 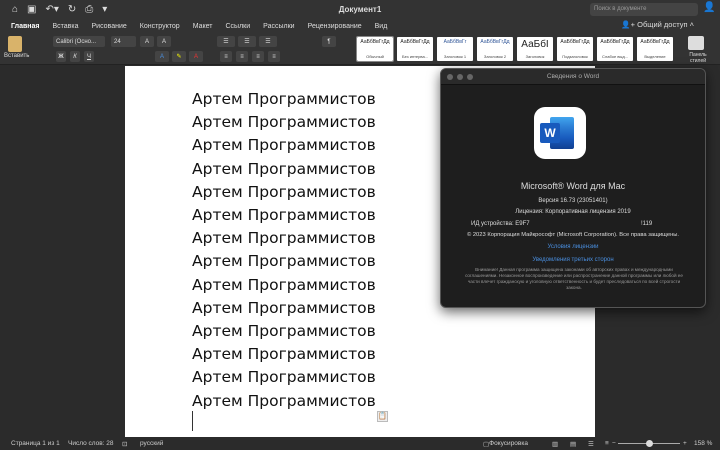 What do you see at coordinates (15, 9) in the screenshot?
I see `home-icon: ⌂` at bounding box center [15, 9].